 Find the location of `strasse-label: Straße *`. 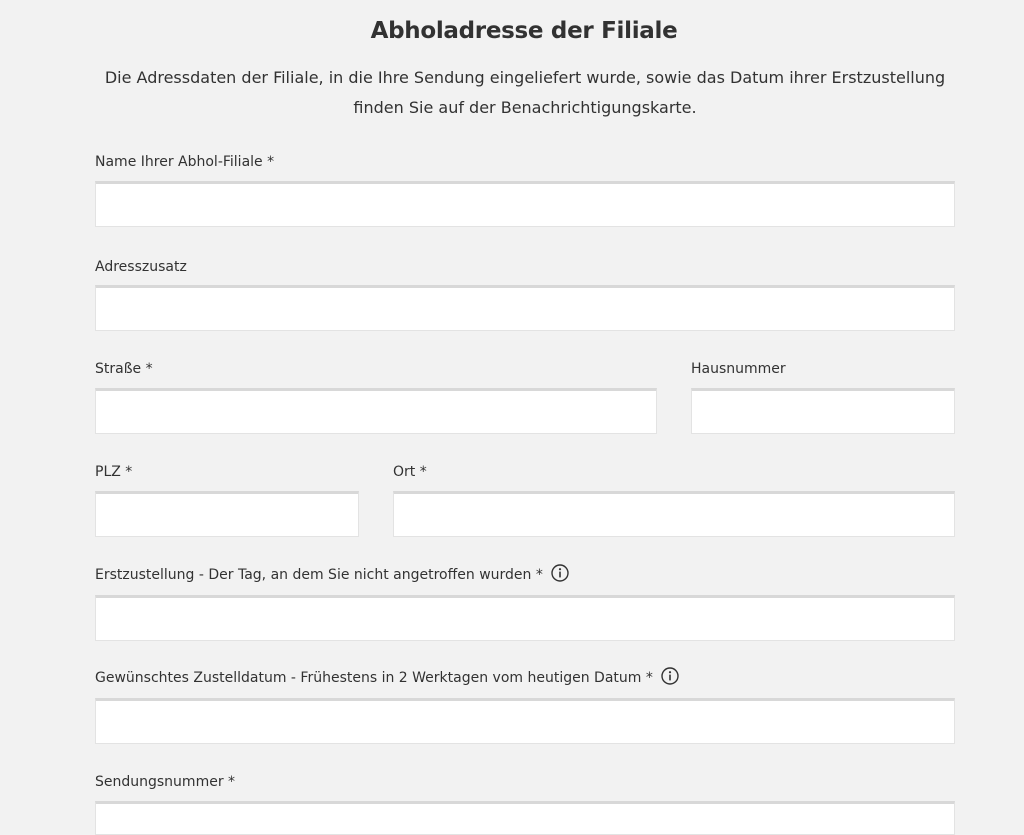

strasse-label: Straße * is located at coordinates (124, 369).